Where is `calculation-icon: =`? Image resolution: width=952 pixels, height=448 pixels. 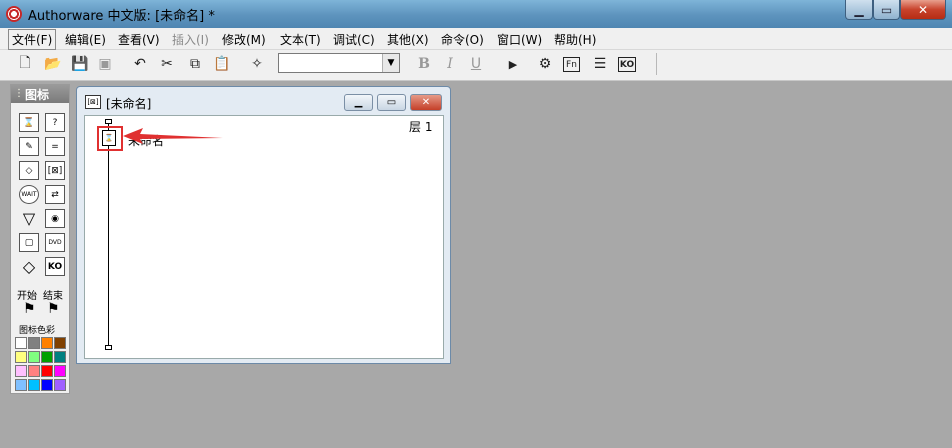
calculation-icon: = is located at coordinates (55, 146).